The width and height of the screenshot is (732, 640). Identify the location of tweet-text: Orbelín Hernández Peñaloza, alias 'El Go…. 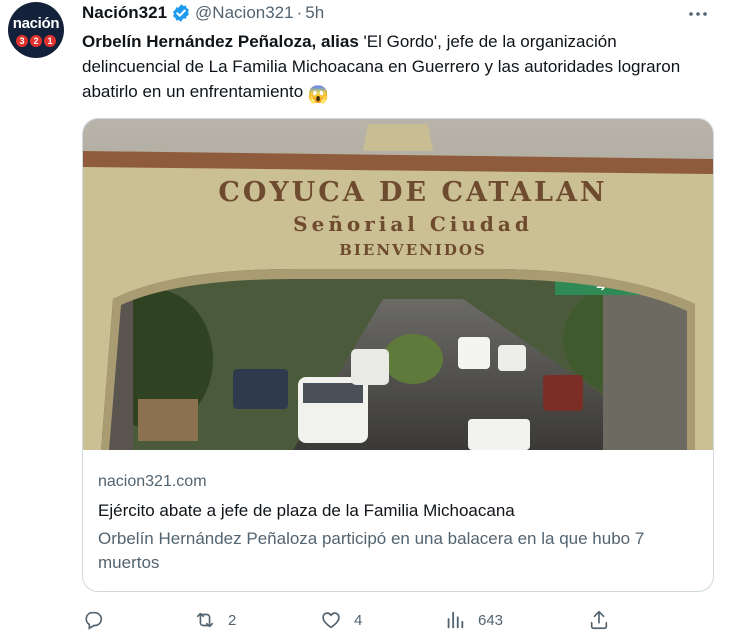
(392, 68).